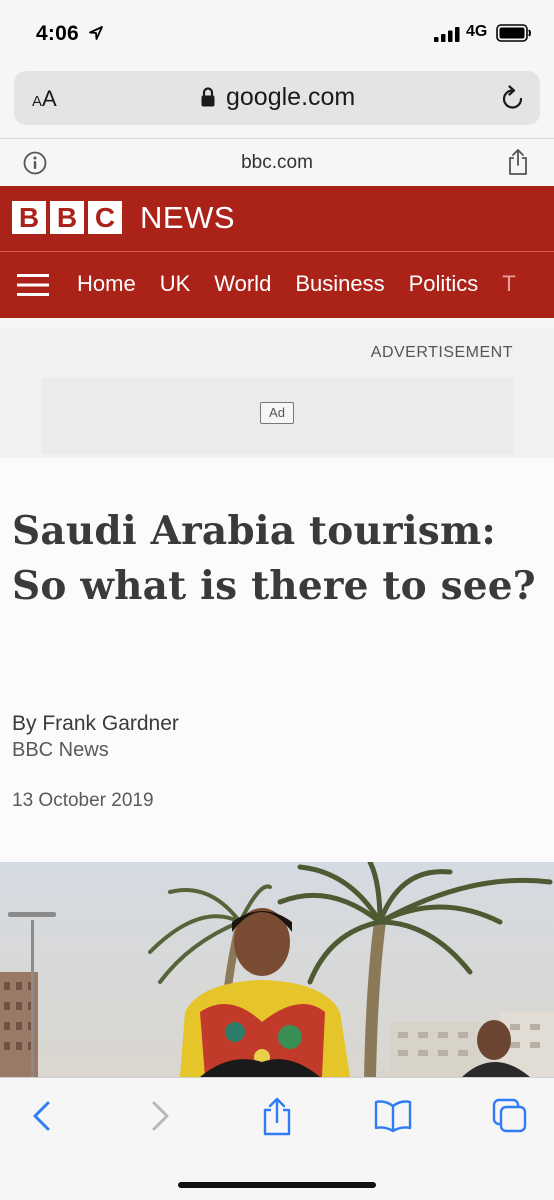  Describe the element at coordinates (60, 750) in the screenshot. I see `article-publisher: BBC News` at that location.